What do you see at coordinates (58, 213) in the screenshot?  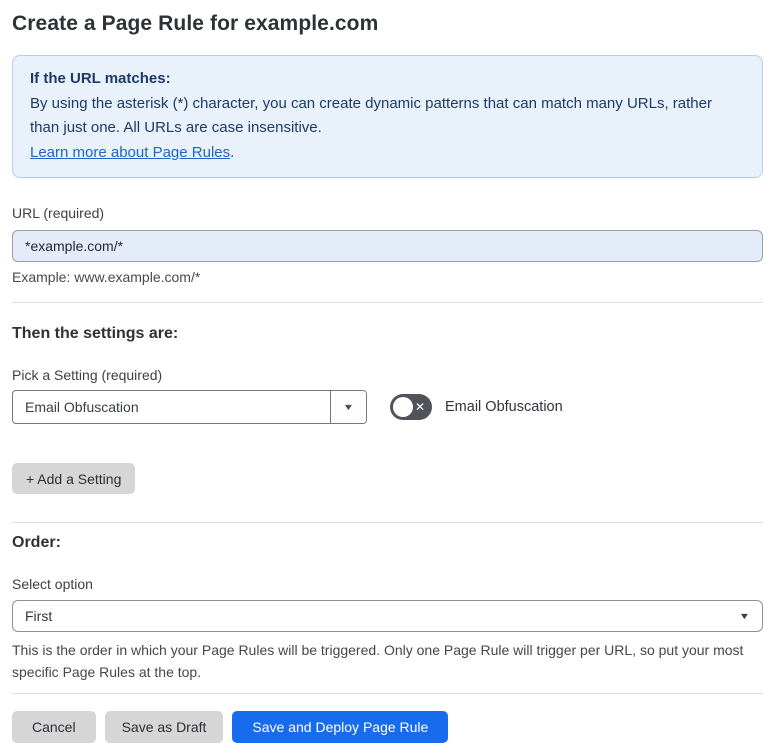 I see `url-field-label: URL (required)` at bounding box center [58, 213].